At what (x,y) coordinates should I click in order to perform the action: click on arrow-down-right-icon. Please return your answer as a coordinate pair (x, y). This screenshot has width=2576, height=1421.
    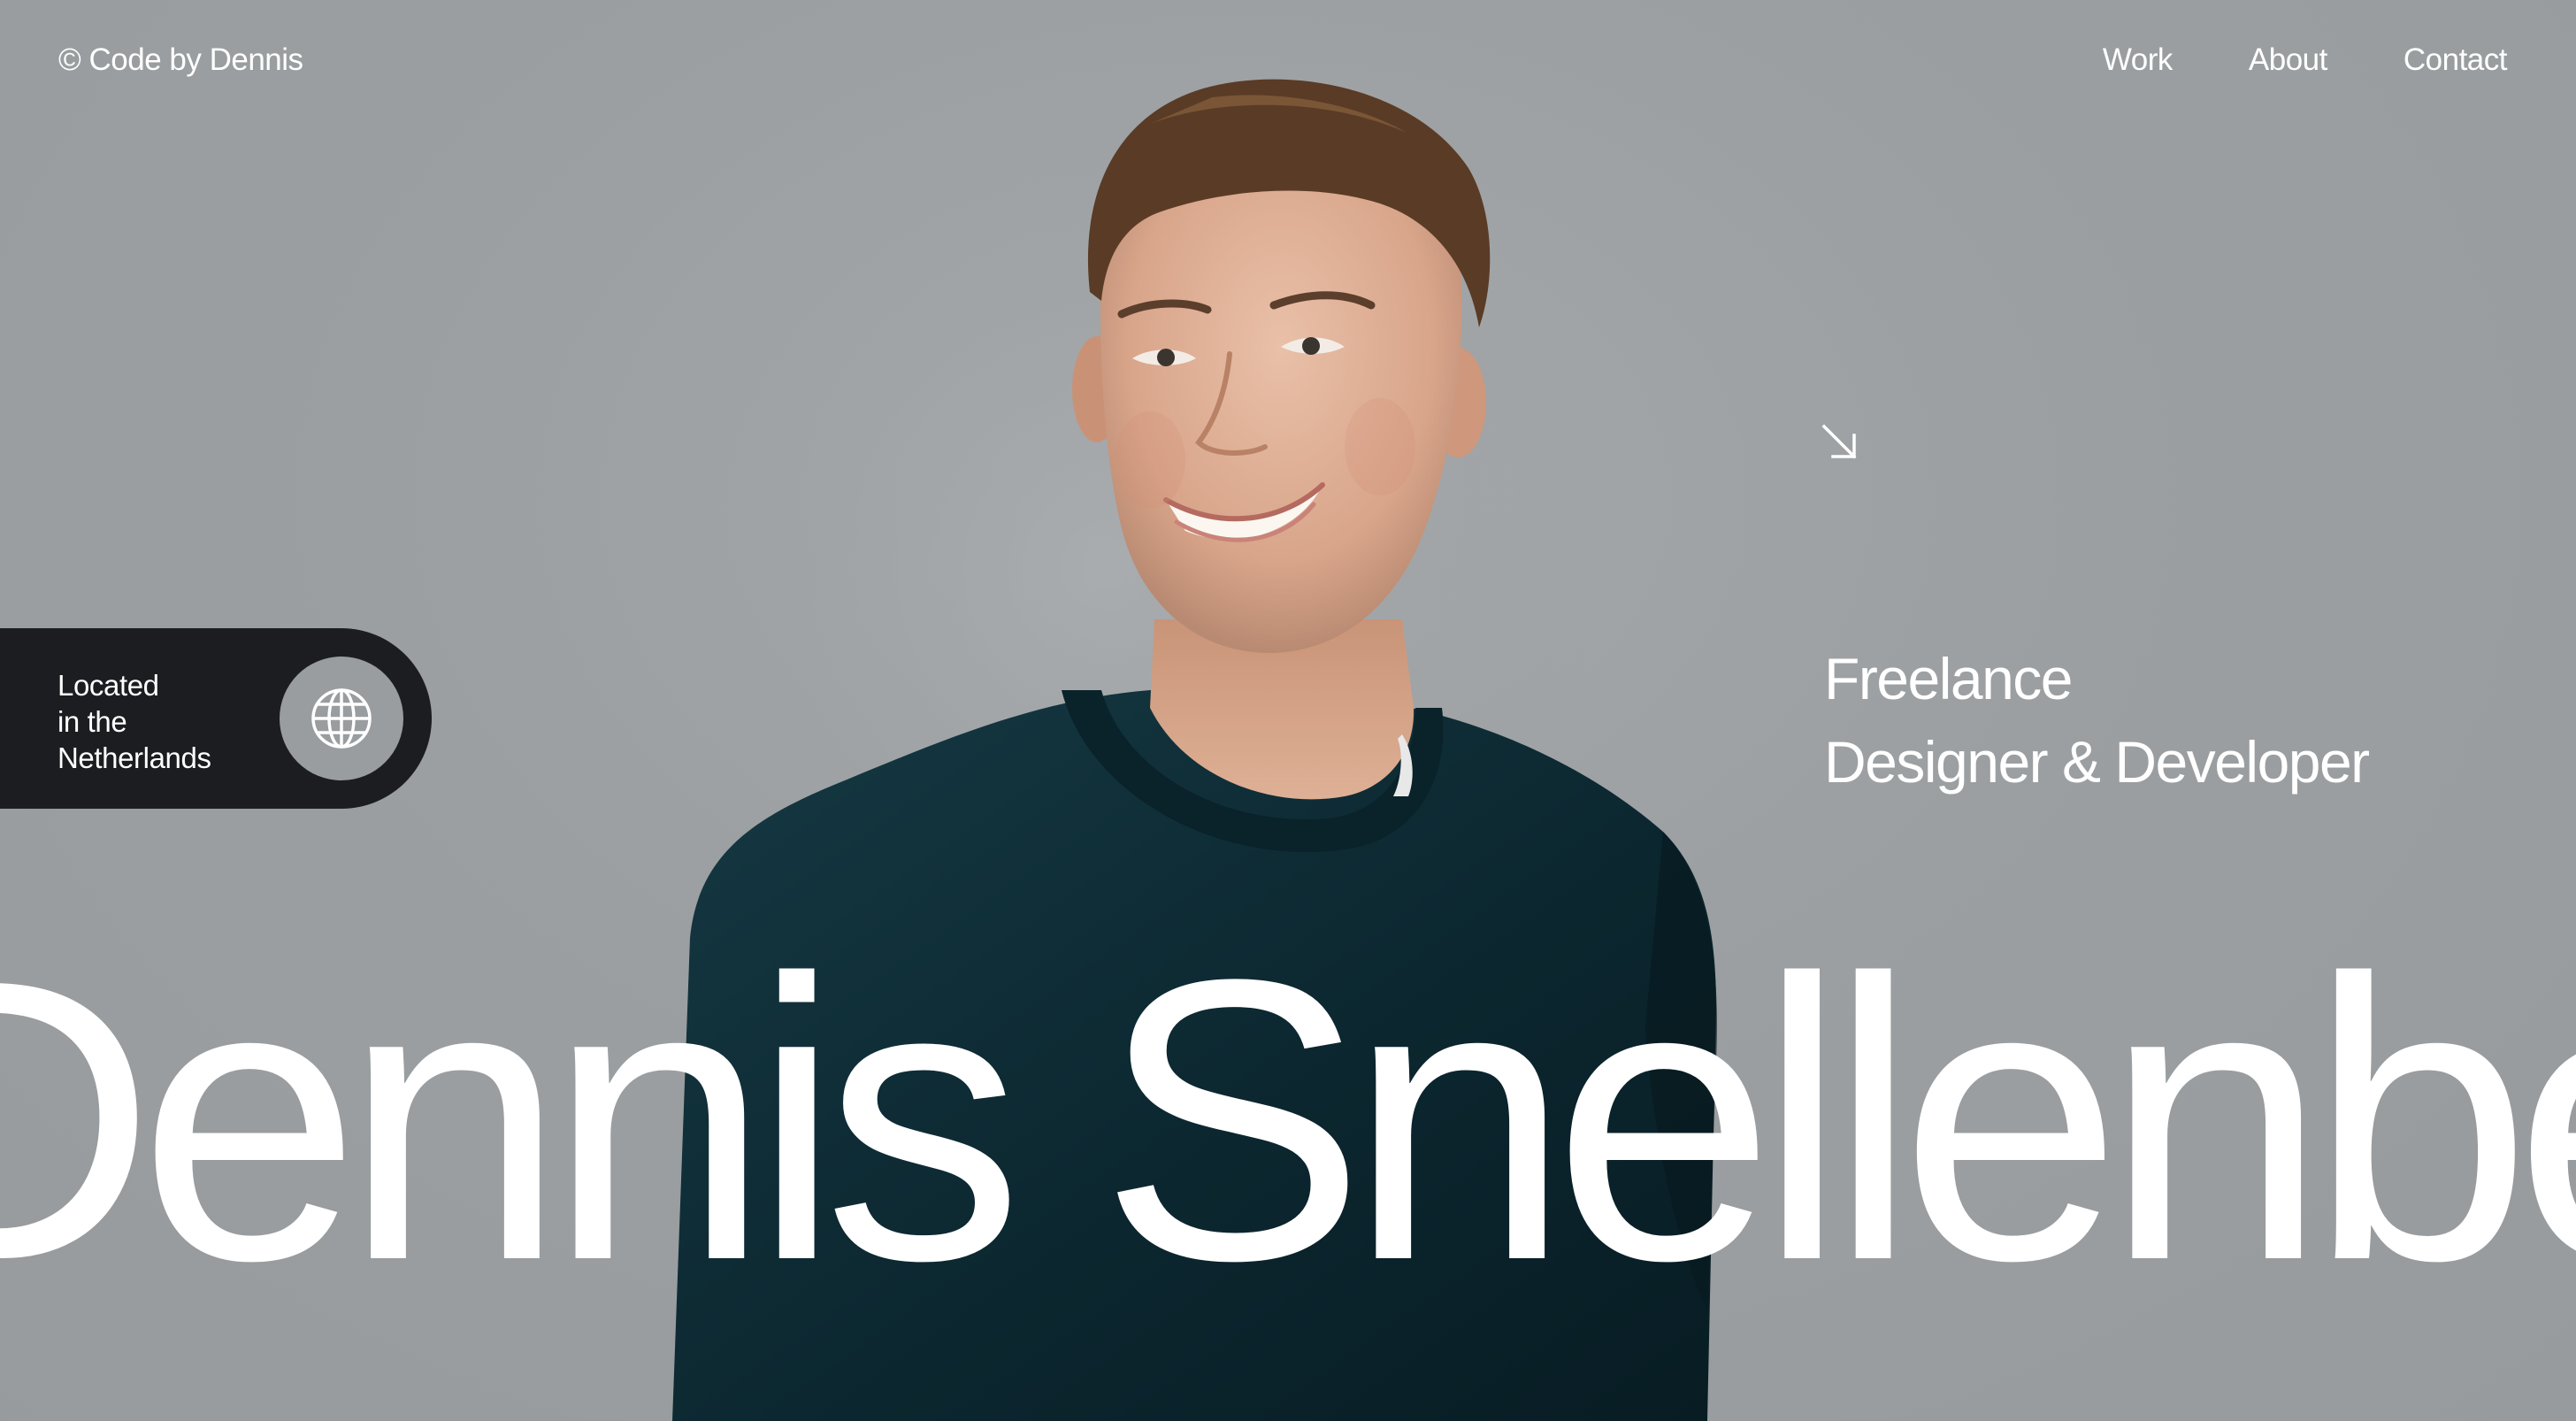
    Looking at the image, I should click on (1839, 441).